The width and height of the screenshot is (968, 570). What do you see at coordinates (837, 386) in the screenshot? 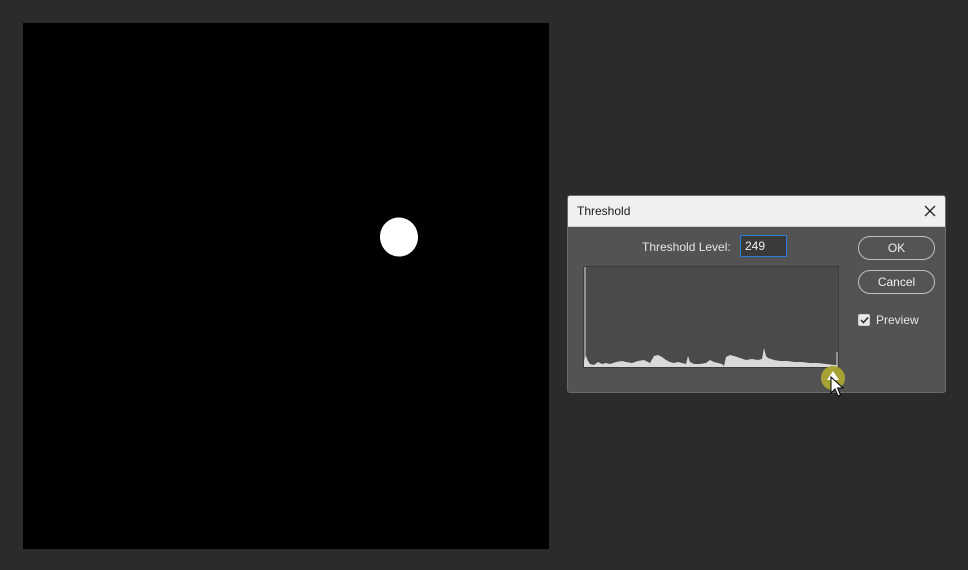
I see `mouse-cursor-icon` at bounding box center [837, 386].